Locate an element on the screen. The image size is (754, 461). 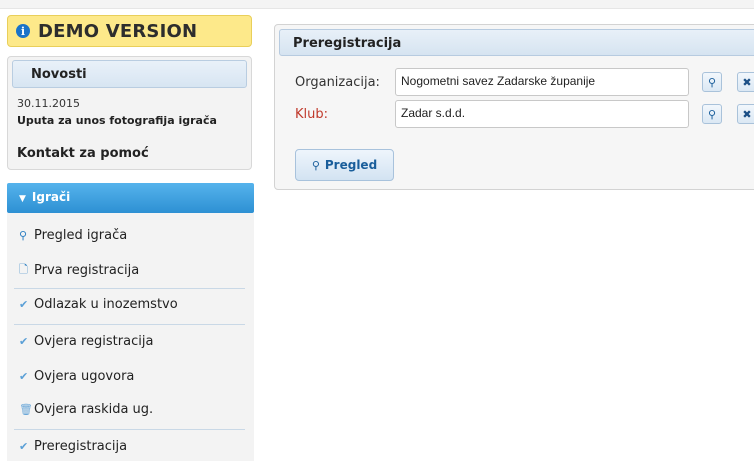
panel-title: Preregistracija is located at coordinates (516, 42).